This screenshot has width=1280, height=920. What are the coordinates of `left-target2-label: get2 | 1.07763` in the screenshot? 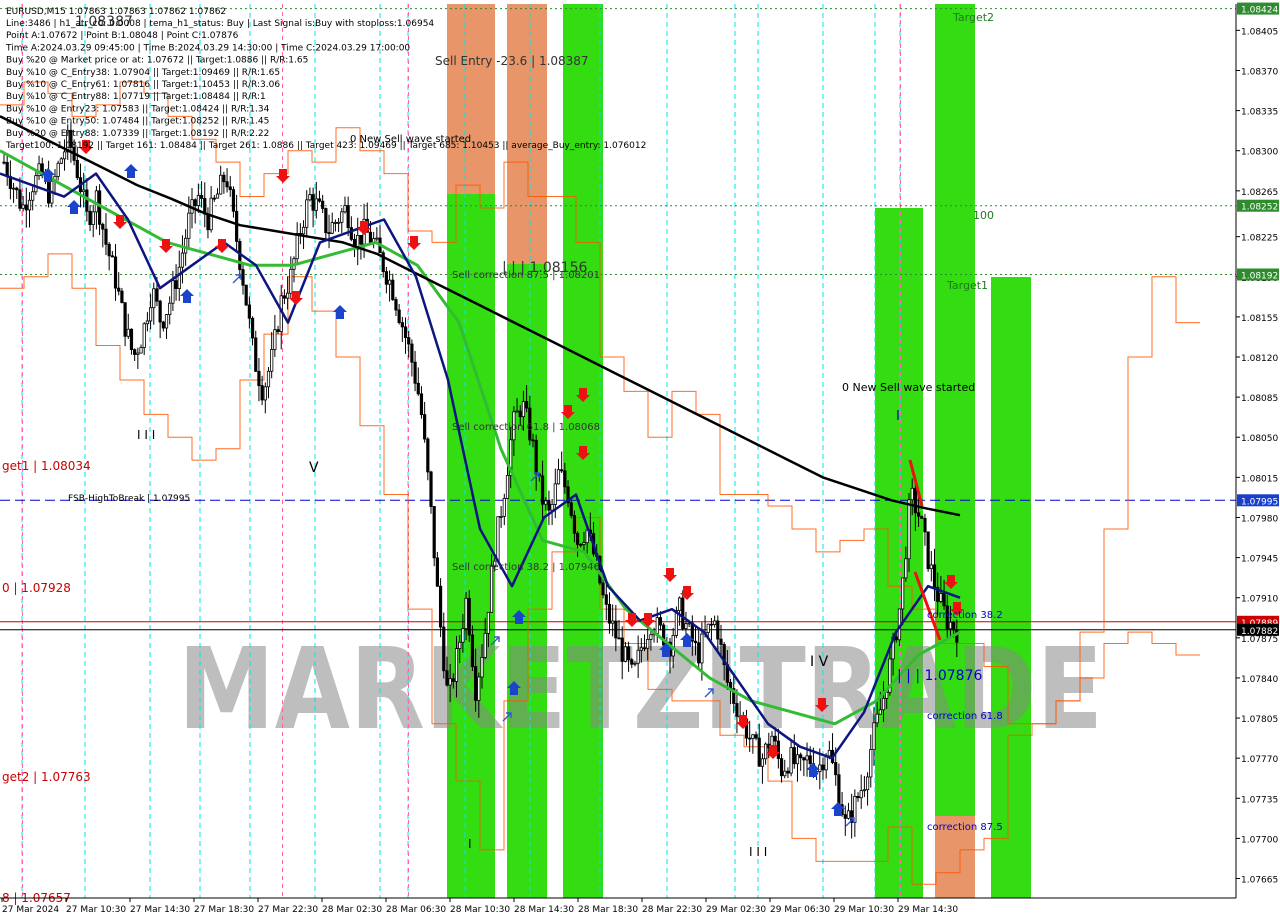 It's located at (46, 777).